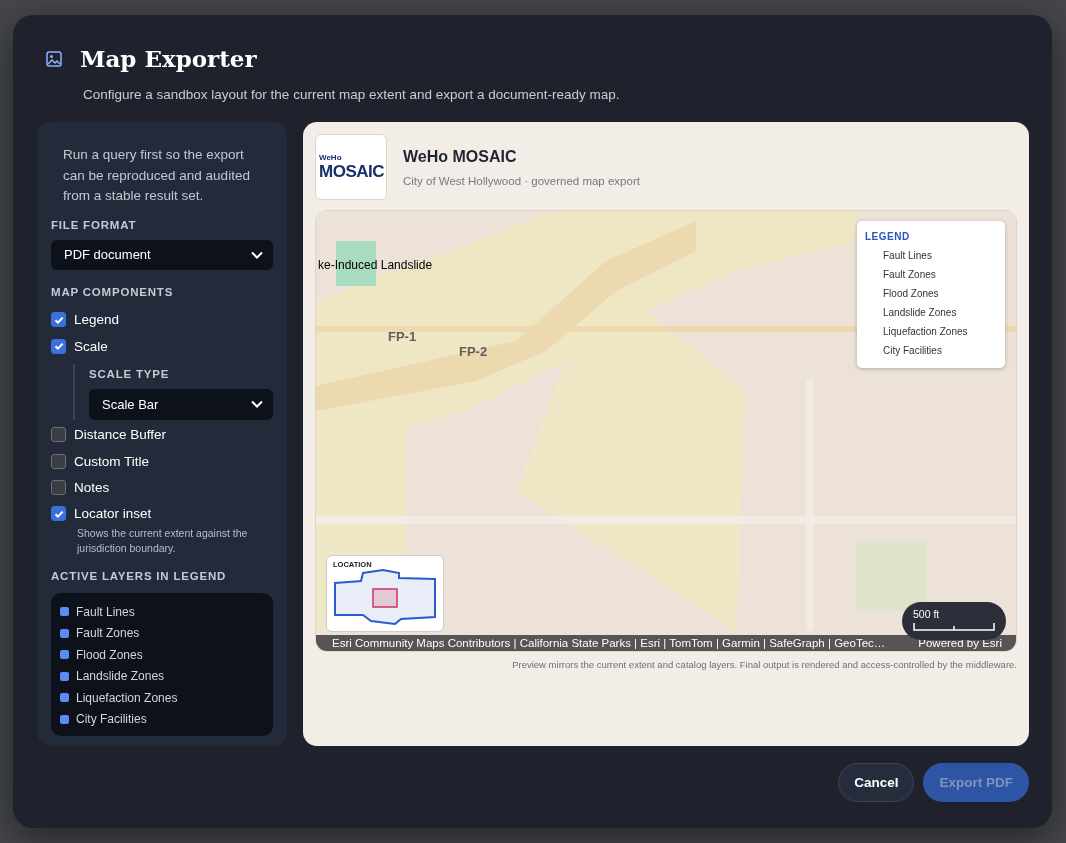 This screenshot has height=843, width=1066. Describe the element at coordinates (162, 461) in the screenshot. I see `checkbox-row: Custom Title` at that location.